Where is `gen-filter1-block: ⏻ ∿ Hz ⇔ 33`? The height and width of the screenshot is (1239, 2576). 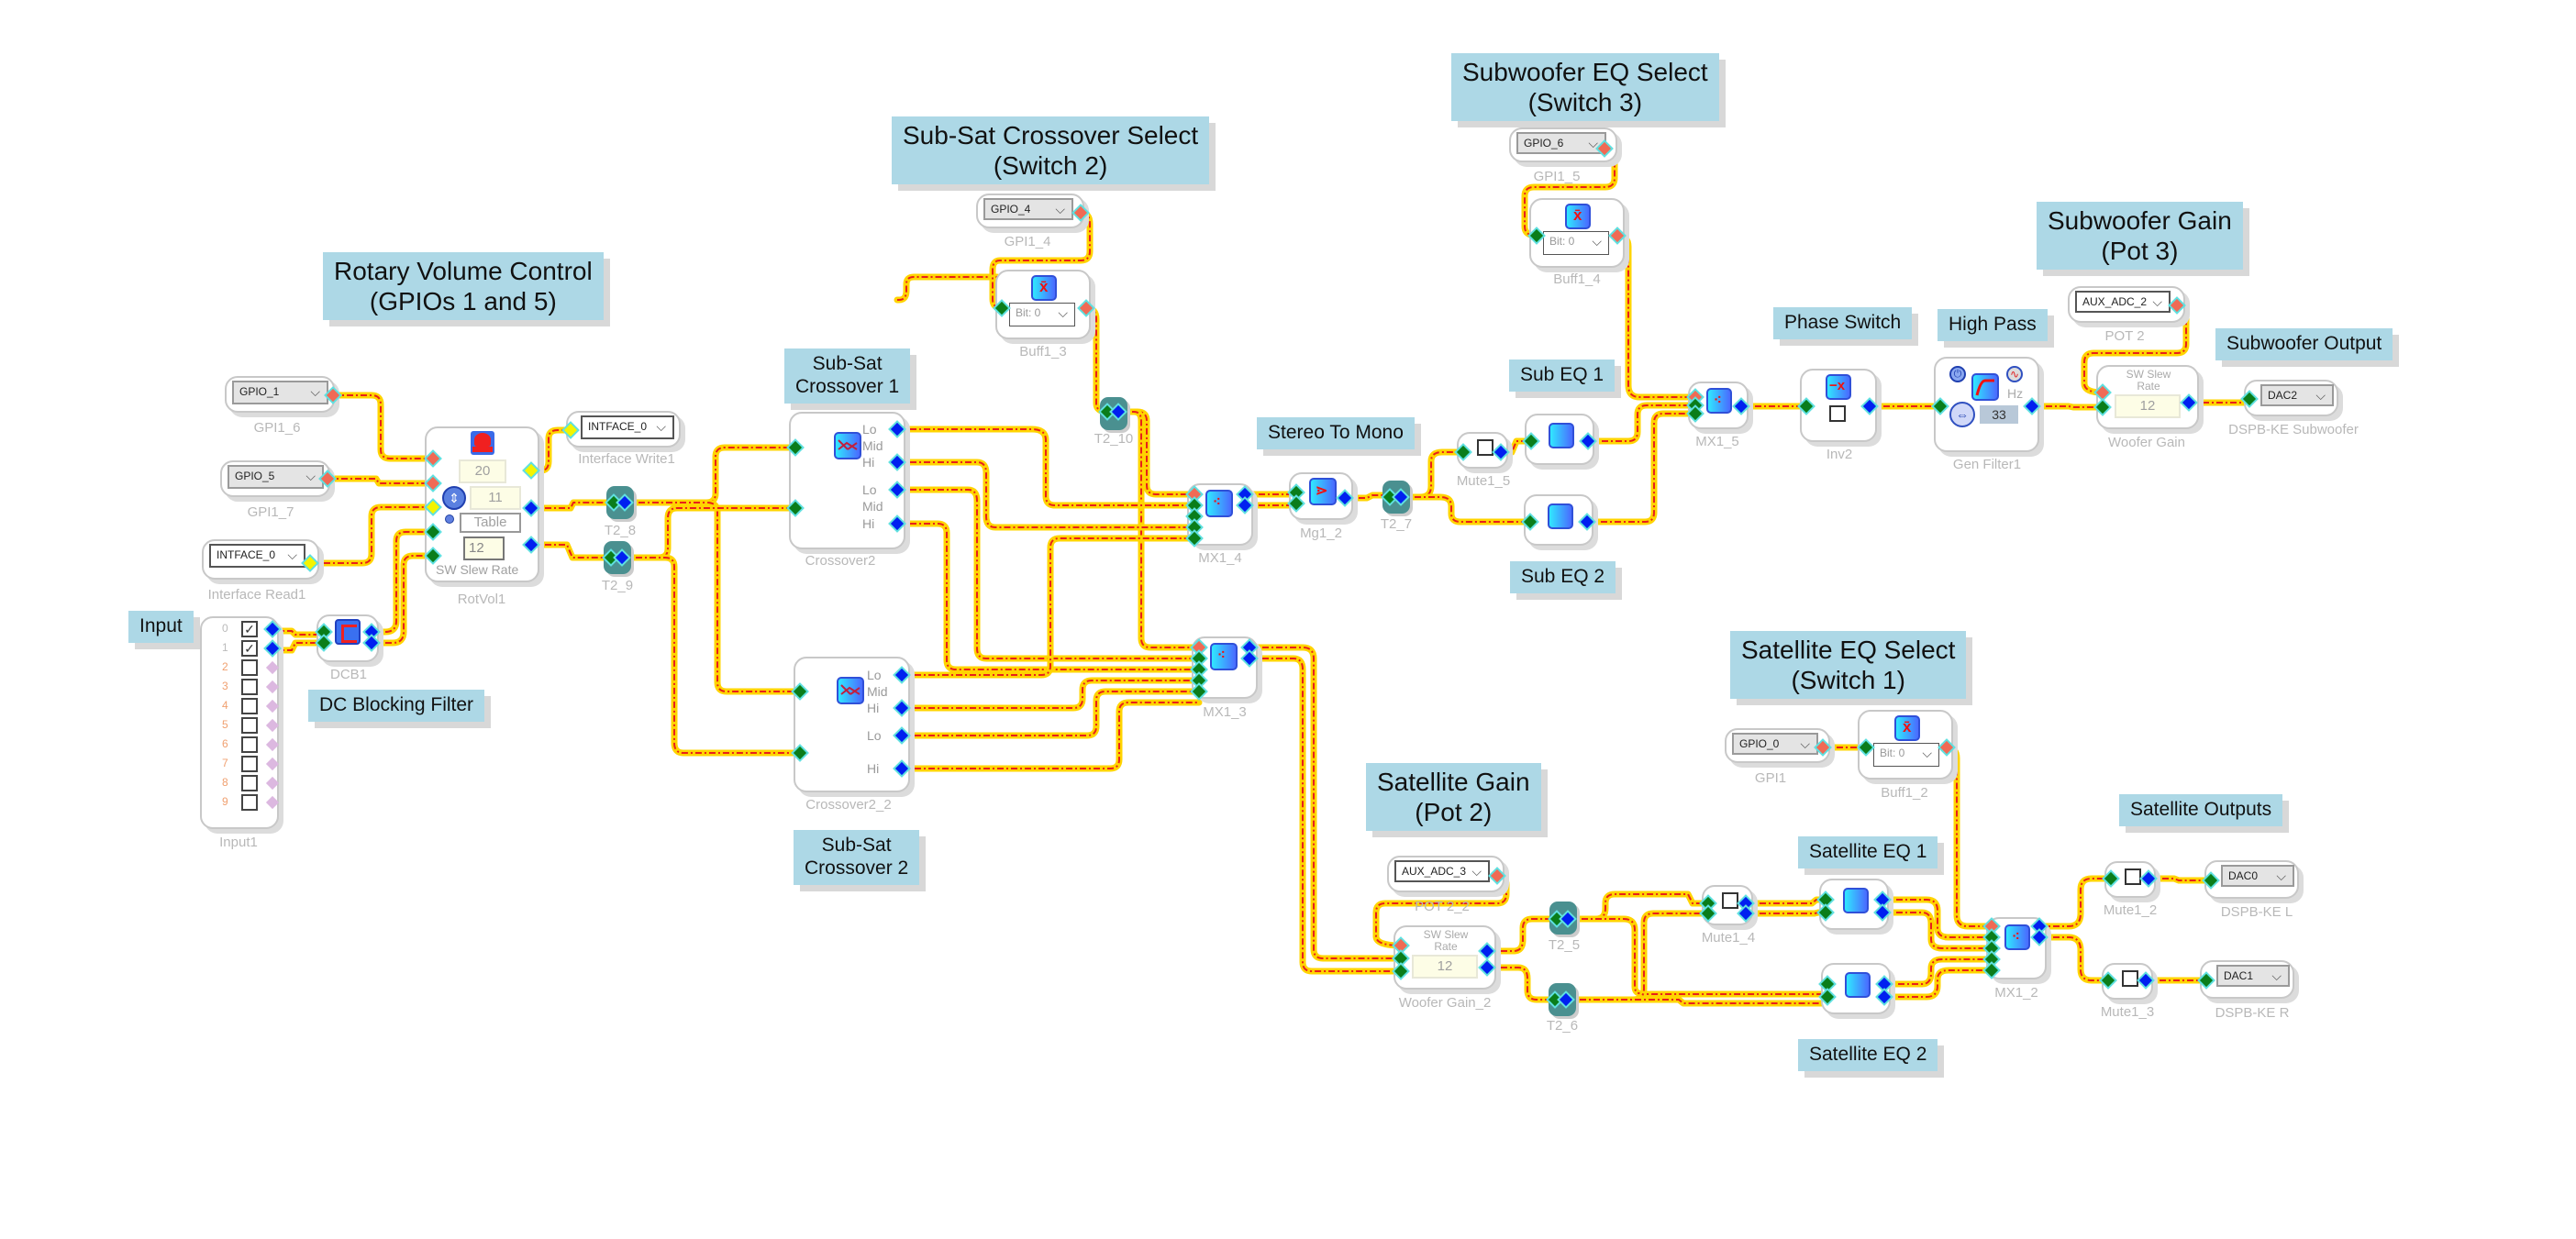 gen-filter1-block: ⏻ ∿ Hz ⇔ 33 is located at coordinates (1986, 404).